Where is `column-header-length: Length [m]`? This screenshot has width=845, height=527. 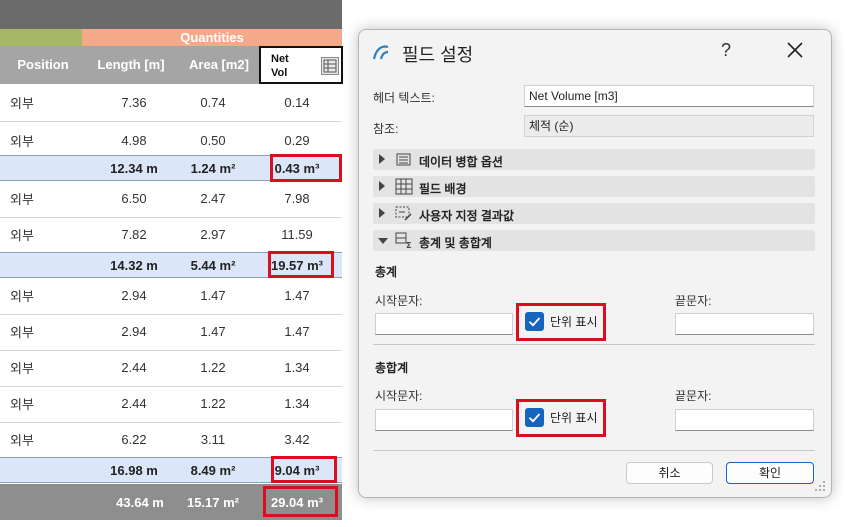 column-header-length: Length [m] is located at coordinates (131, 65).